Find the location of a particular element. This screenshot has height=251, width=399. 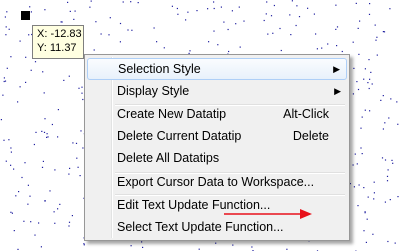

menu-item-display-style: Display Style ▶ is located at coordinates (217, 91).